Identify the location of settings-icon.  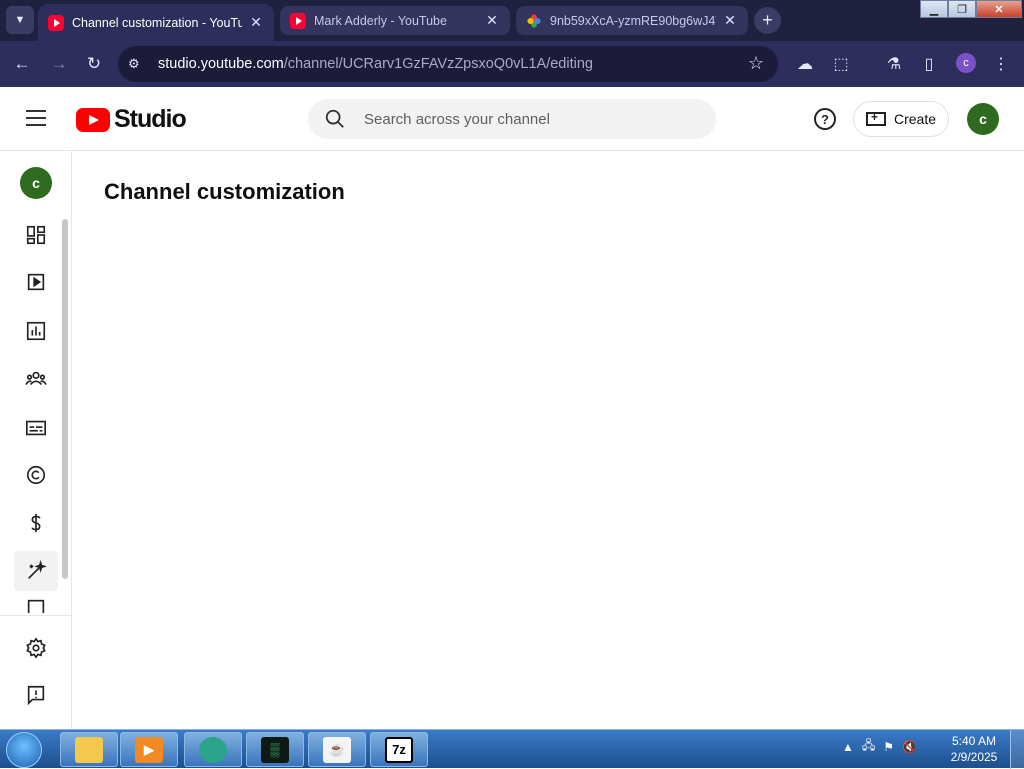
(36, 648).